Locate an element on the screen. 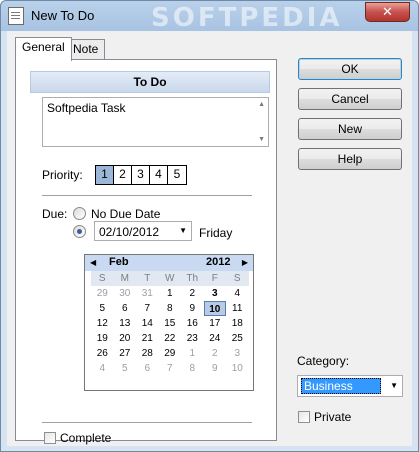 This screenshot has height=452, width=419. complete-label: Complete is located at coordinates (86, 438).